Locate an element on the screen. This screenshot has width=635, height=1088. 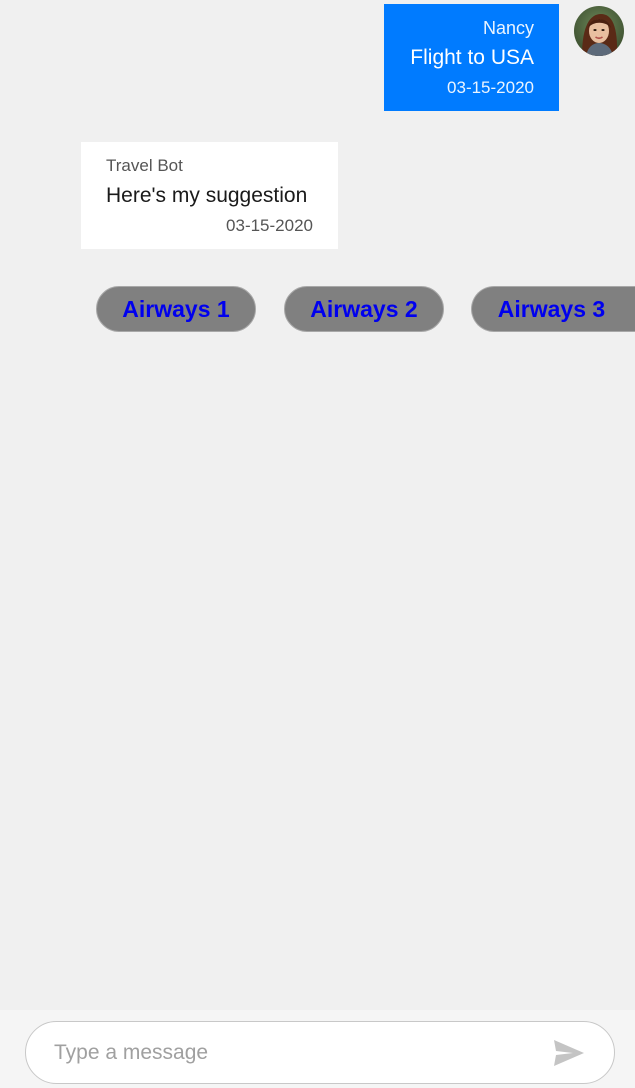
outgoing-message: Nancy Flight to USA 03-15-2020 is located at coordinates (471, 57).